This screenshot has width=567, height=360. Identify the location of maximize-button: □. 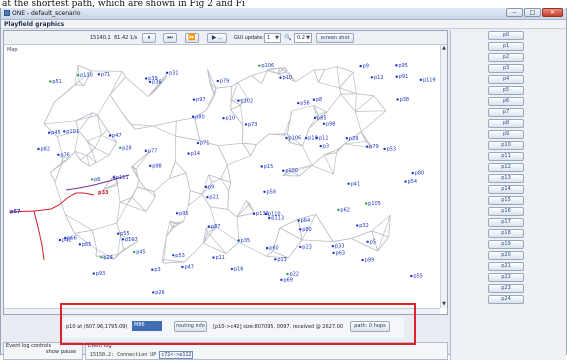
(532, 12).